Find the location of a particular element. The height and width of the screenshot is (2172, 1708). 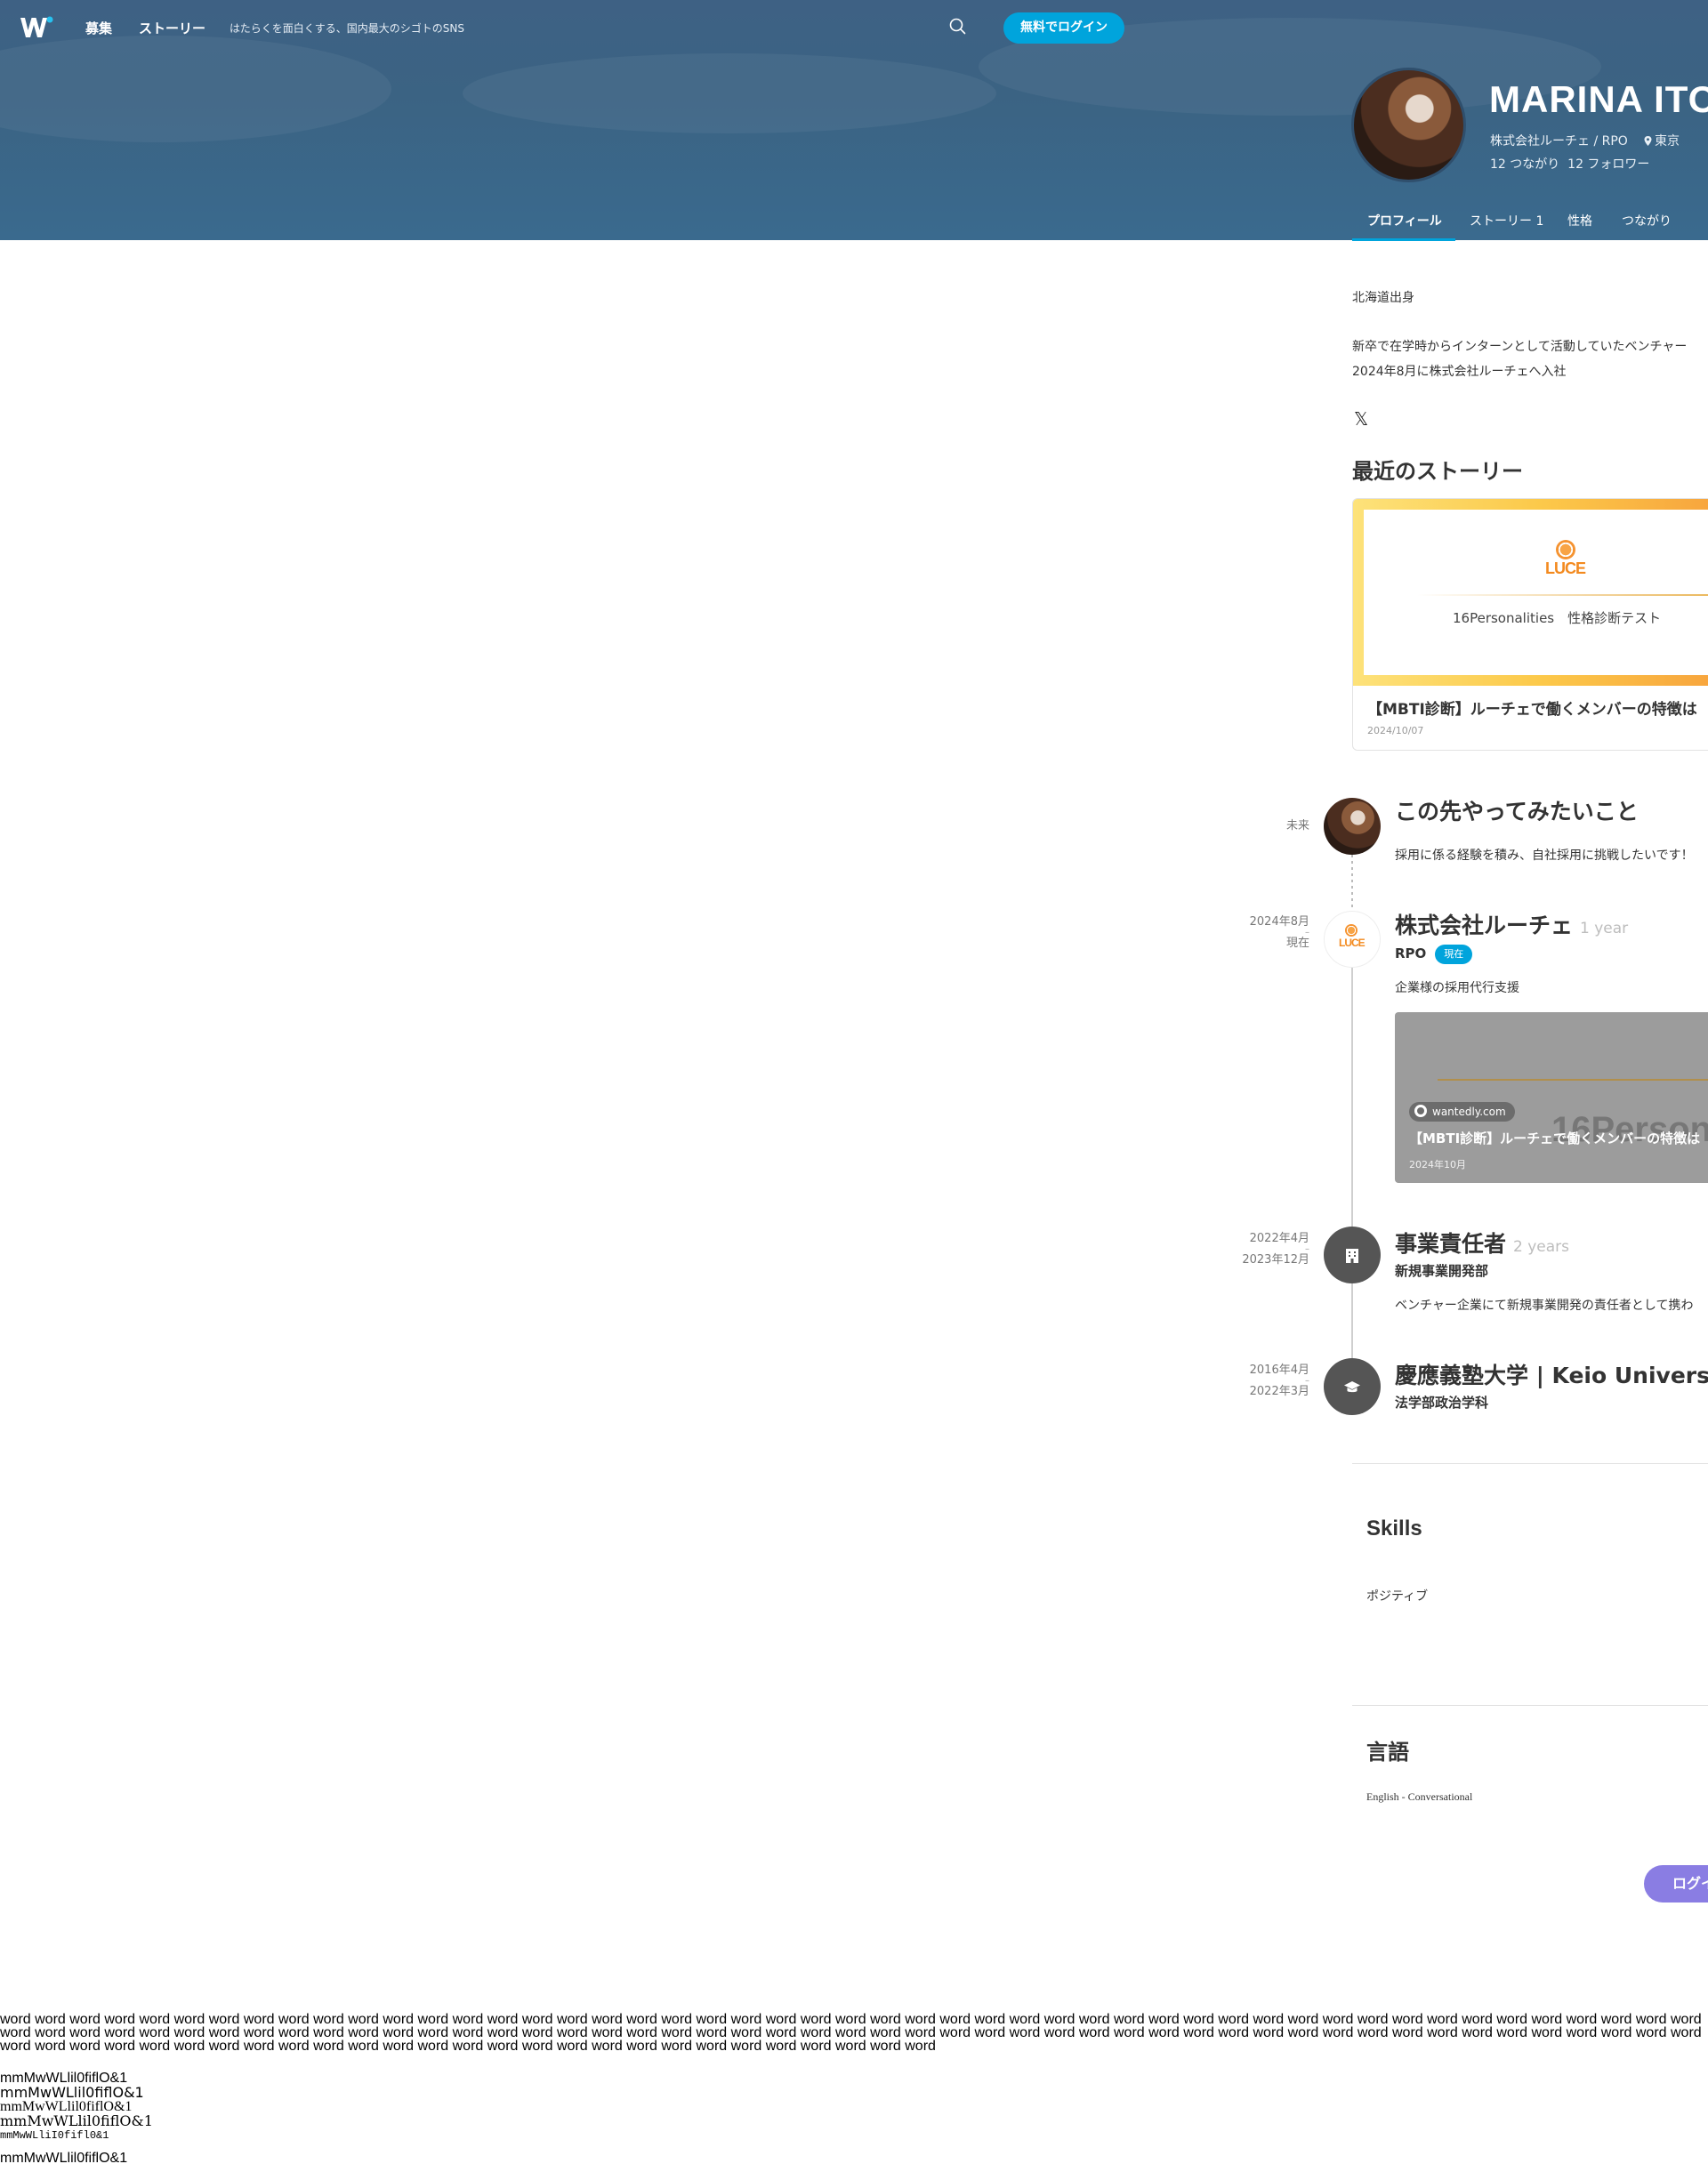

timeline-date-start: 未来 is located at coordinates (1297, 826).